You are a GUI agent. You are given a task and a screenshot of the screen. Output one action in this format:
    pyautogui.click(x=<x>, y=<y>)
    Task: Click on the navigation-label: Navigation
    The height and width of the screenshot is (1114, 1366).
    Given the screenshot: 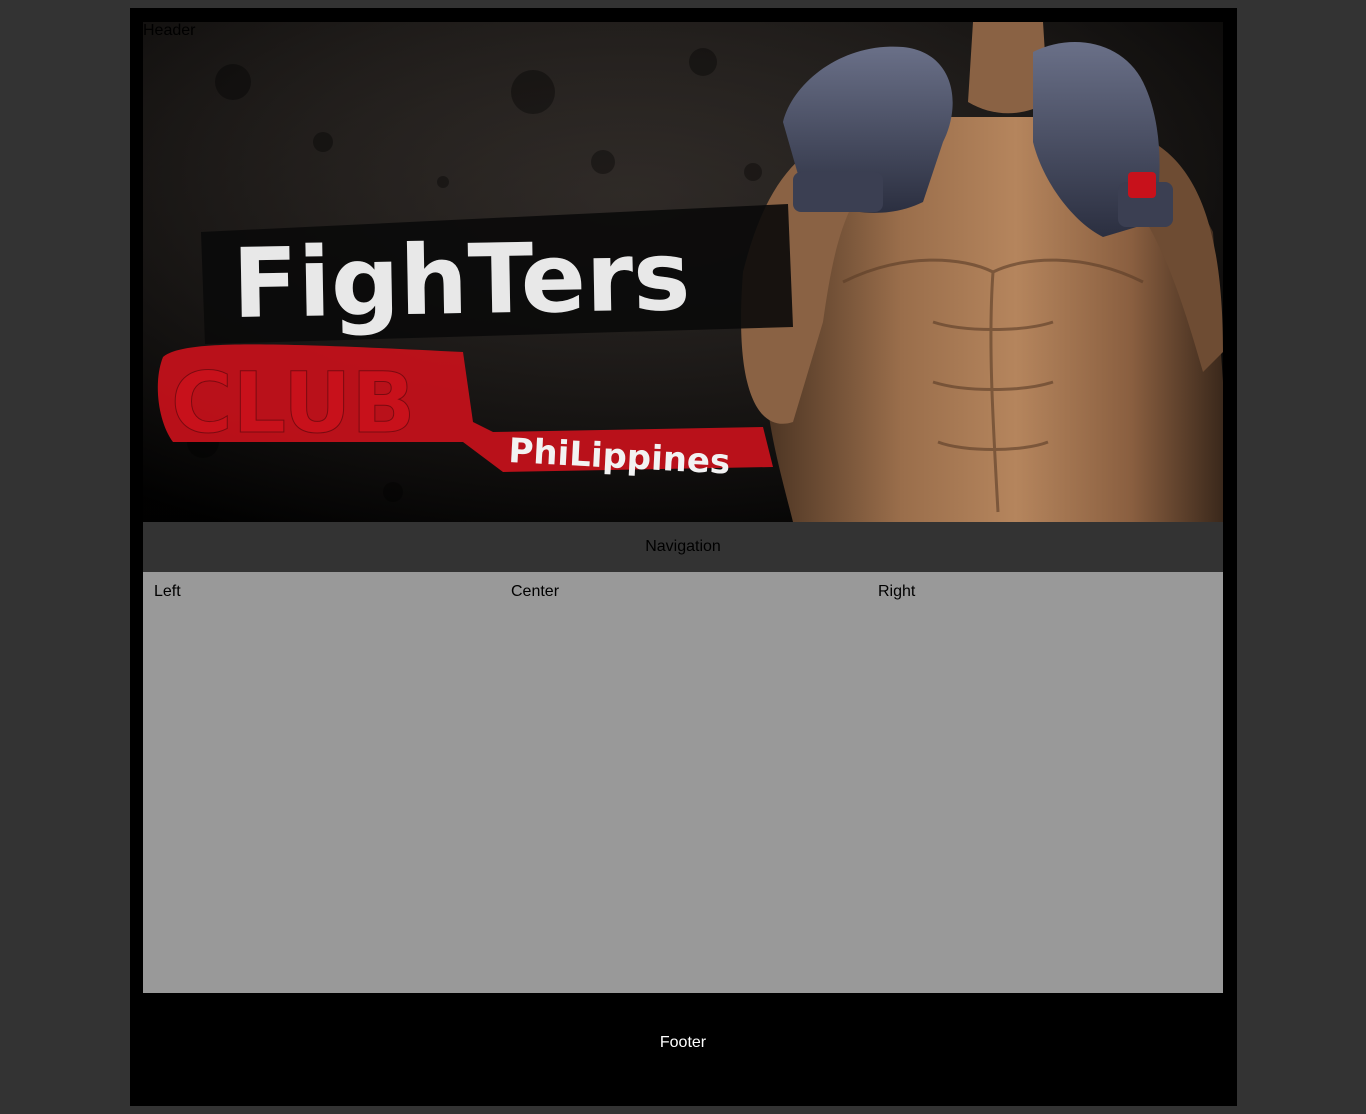 What is the action you would take?
    pyautogui.click(x=683, y=546)
    